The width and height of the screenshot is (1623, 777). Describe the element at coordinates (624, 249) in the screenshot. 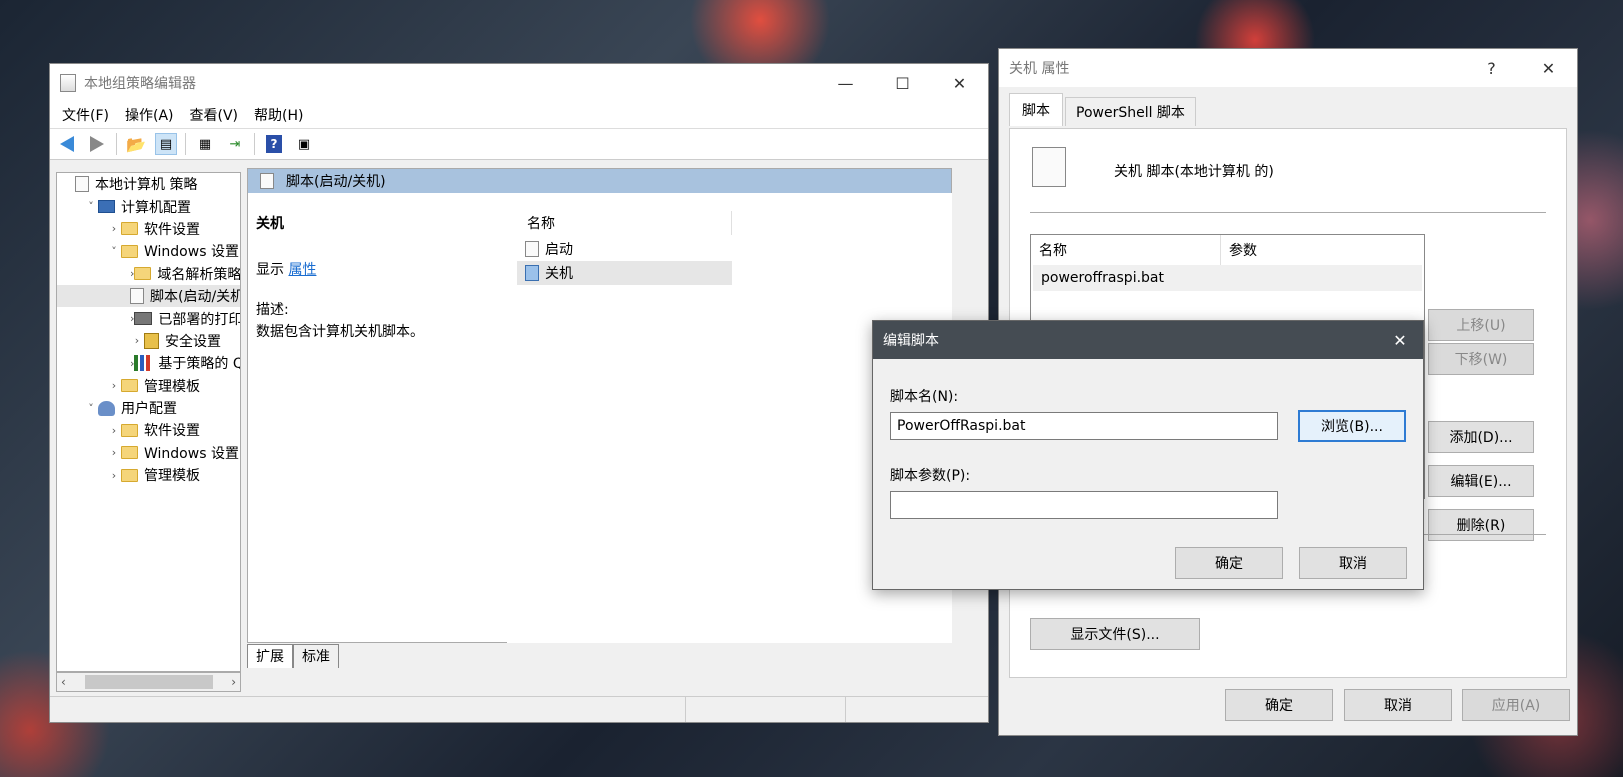

I see `list-item-startup: 启动` at that location.